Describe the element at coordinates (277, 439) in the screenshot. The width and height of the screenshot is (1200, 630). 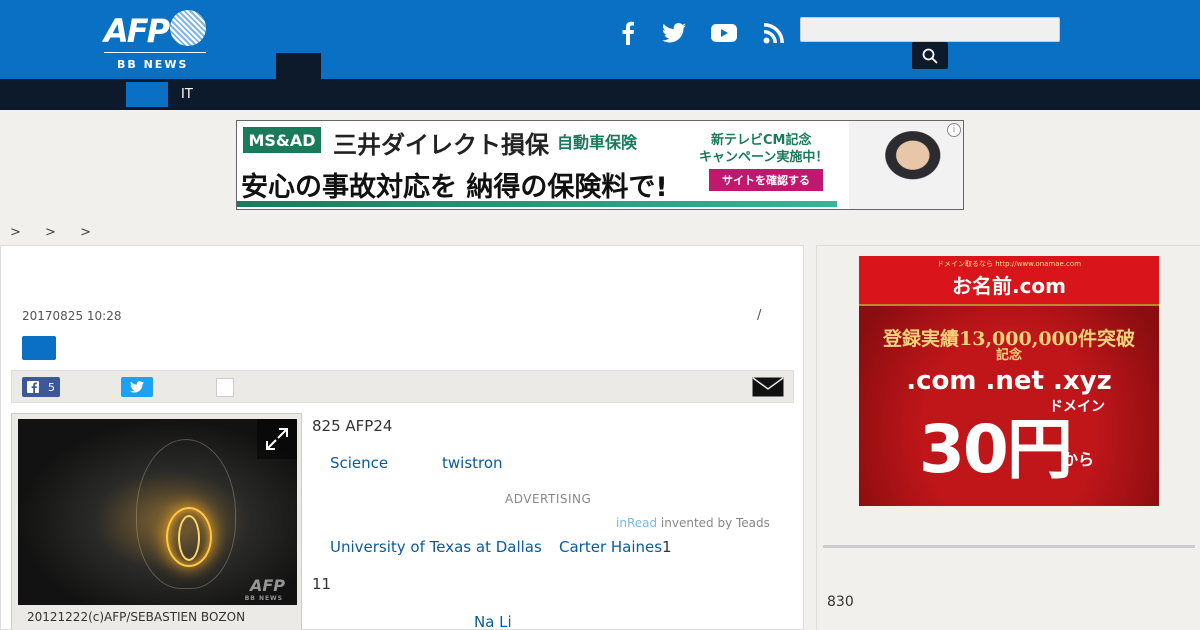
I see `expand-icon` at that location.